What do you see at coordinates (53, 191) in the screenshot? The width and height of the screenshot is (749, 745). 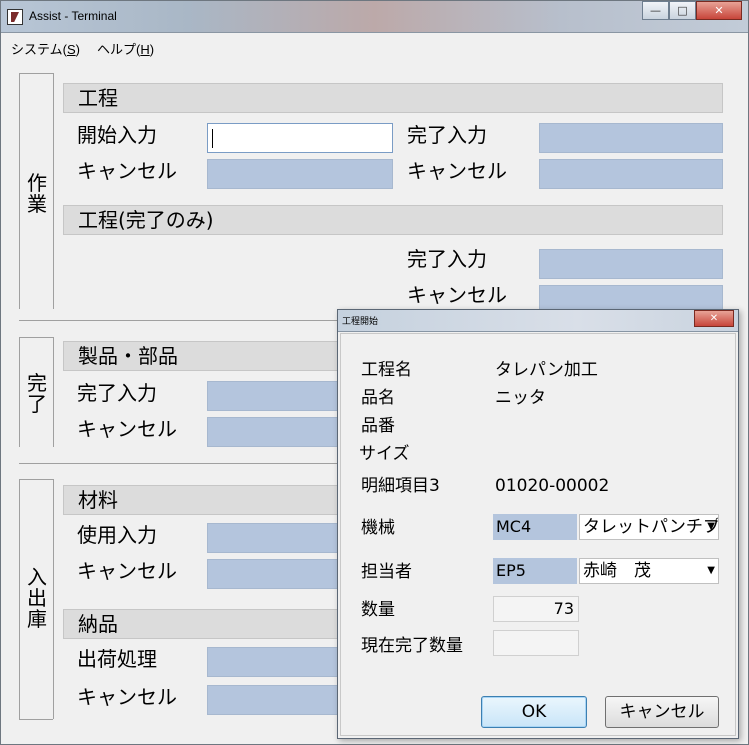 I see `work-group-inner-line` at bounding box center [53, 191].